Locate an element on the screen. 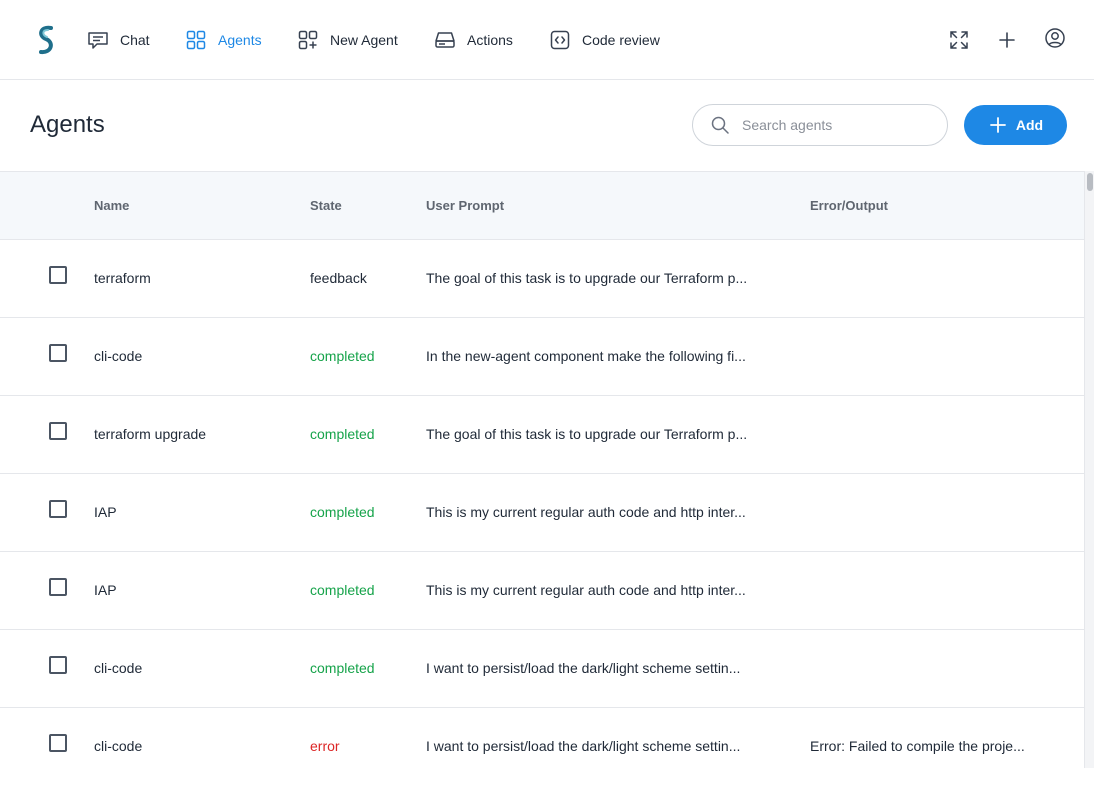 Image resolution: width=1094 pixels, height=800 pixels. add-button-label: Add is located at coordinates (1029, 125).